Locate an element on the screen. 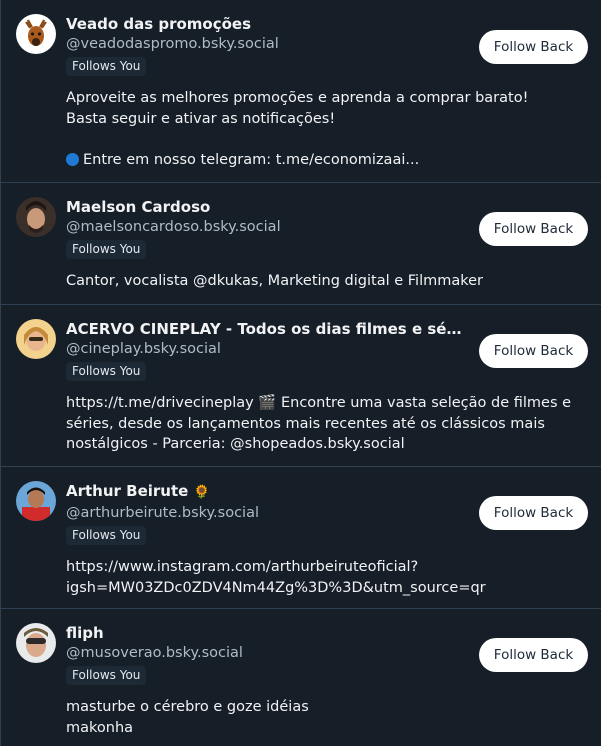 This screenshot has width=601, height=746. user-name: Maelson Cardoso is located at coordinates (266, 207).